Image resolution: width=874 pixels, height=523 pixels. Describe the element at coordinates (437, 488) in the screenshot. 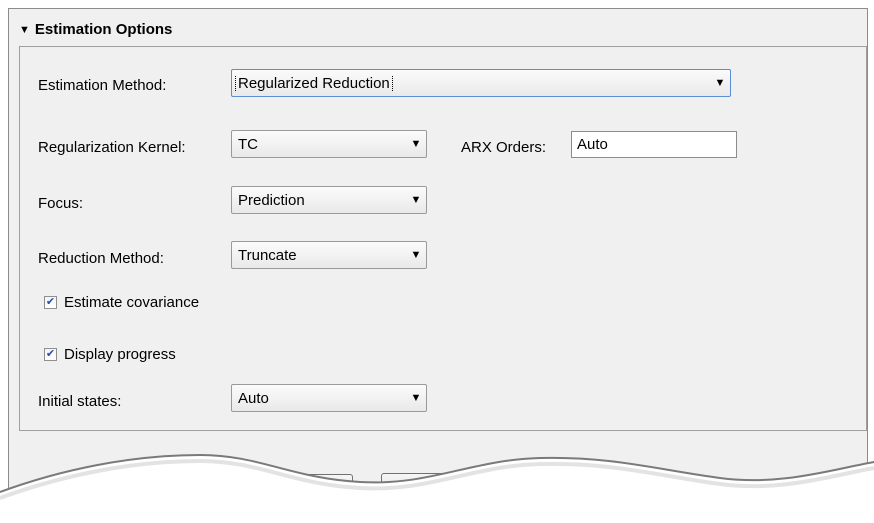

I see `torn-edge-graphic` at that location.